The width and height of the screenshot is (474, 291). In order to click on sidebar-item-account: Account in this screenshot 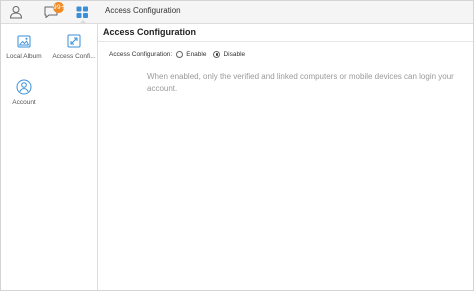, I will do `click(24, 90)`.